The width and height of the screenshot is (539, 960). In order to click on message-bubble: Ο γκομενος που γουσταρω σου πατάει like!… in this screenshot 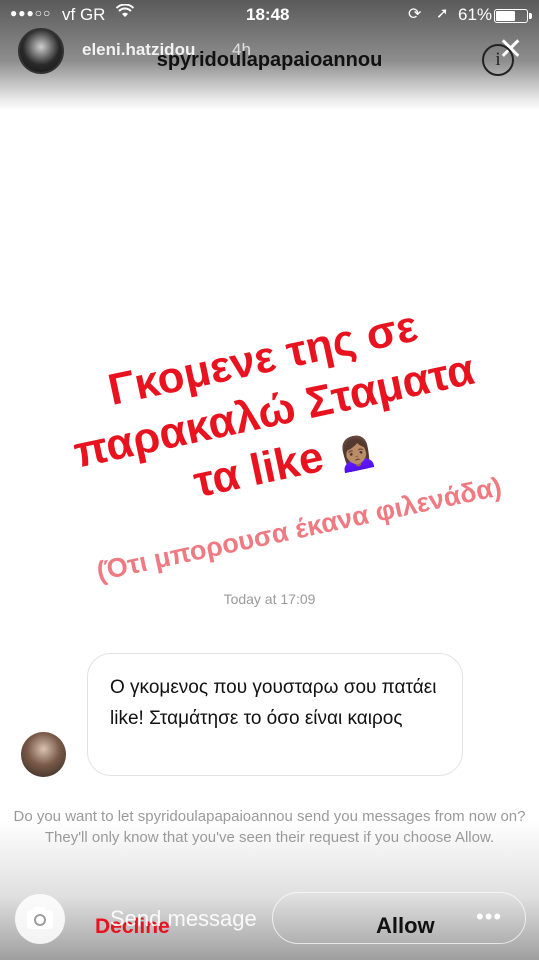, I will do `click(275, 714)`.